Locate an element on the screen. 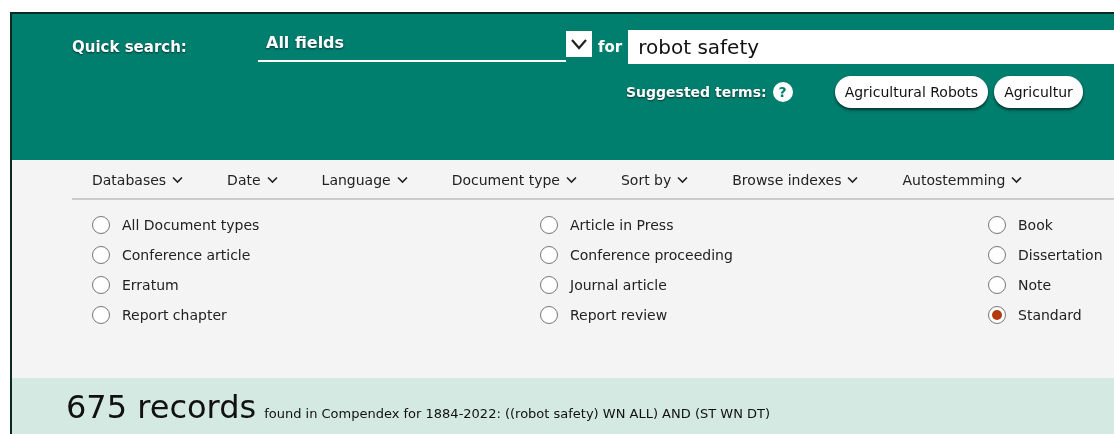 The height and width of the screenshot is (434, 1114). search-input: robot safety is located at coordinates (871, 47).